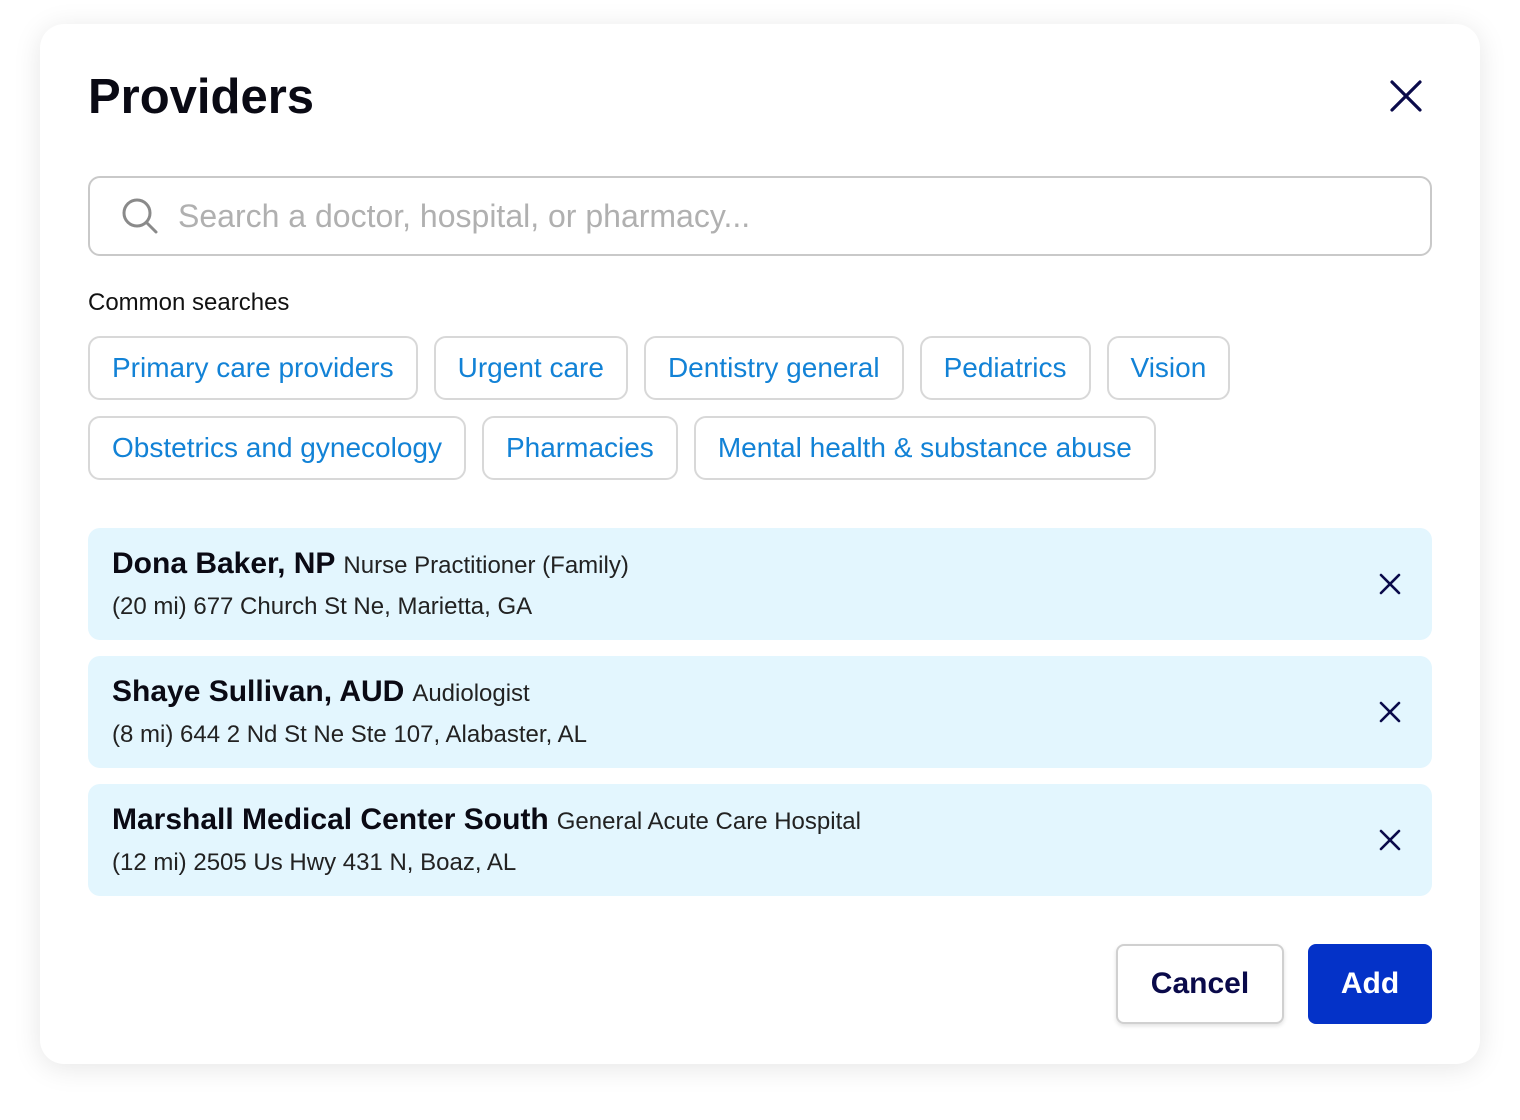 The height and width of the screenshot is (1120, 1520). I want to click on cancel-button: Cancel, so click(1200, 984).